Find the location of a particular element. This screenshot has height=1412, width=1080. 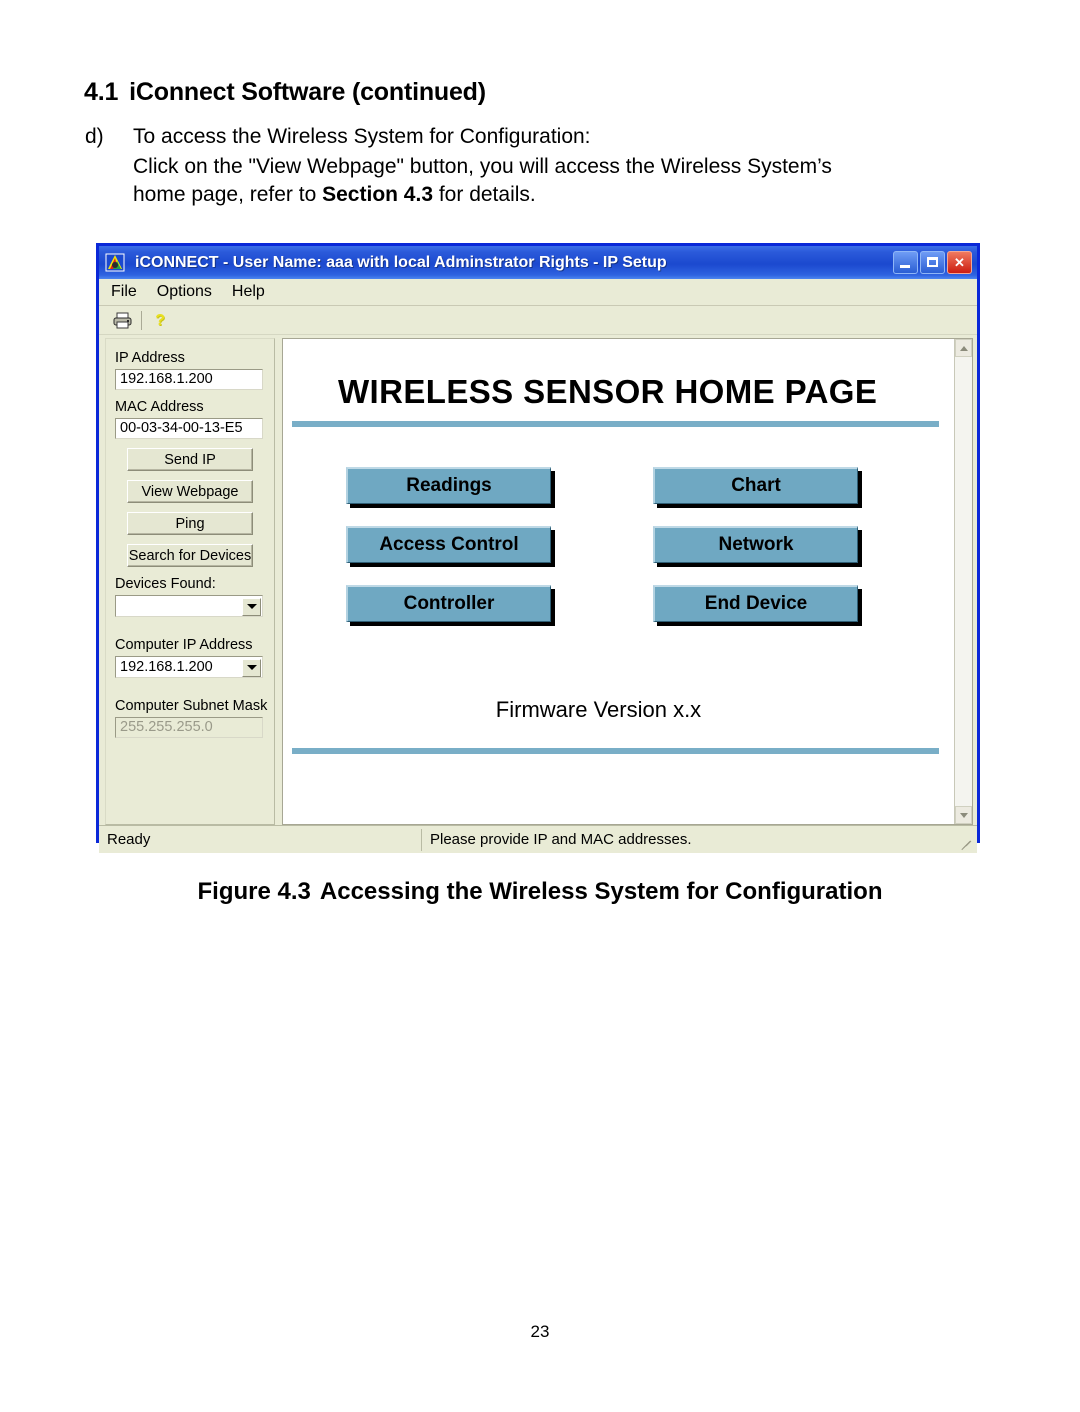

close-icon: ✕ is located at coordinates (959, 262).